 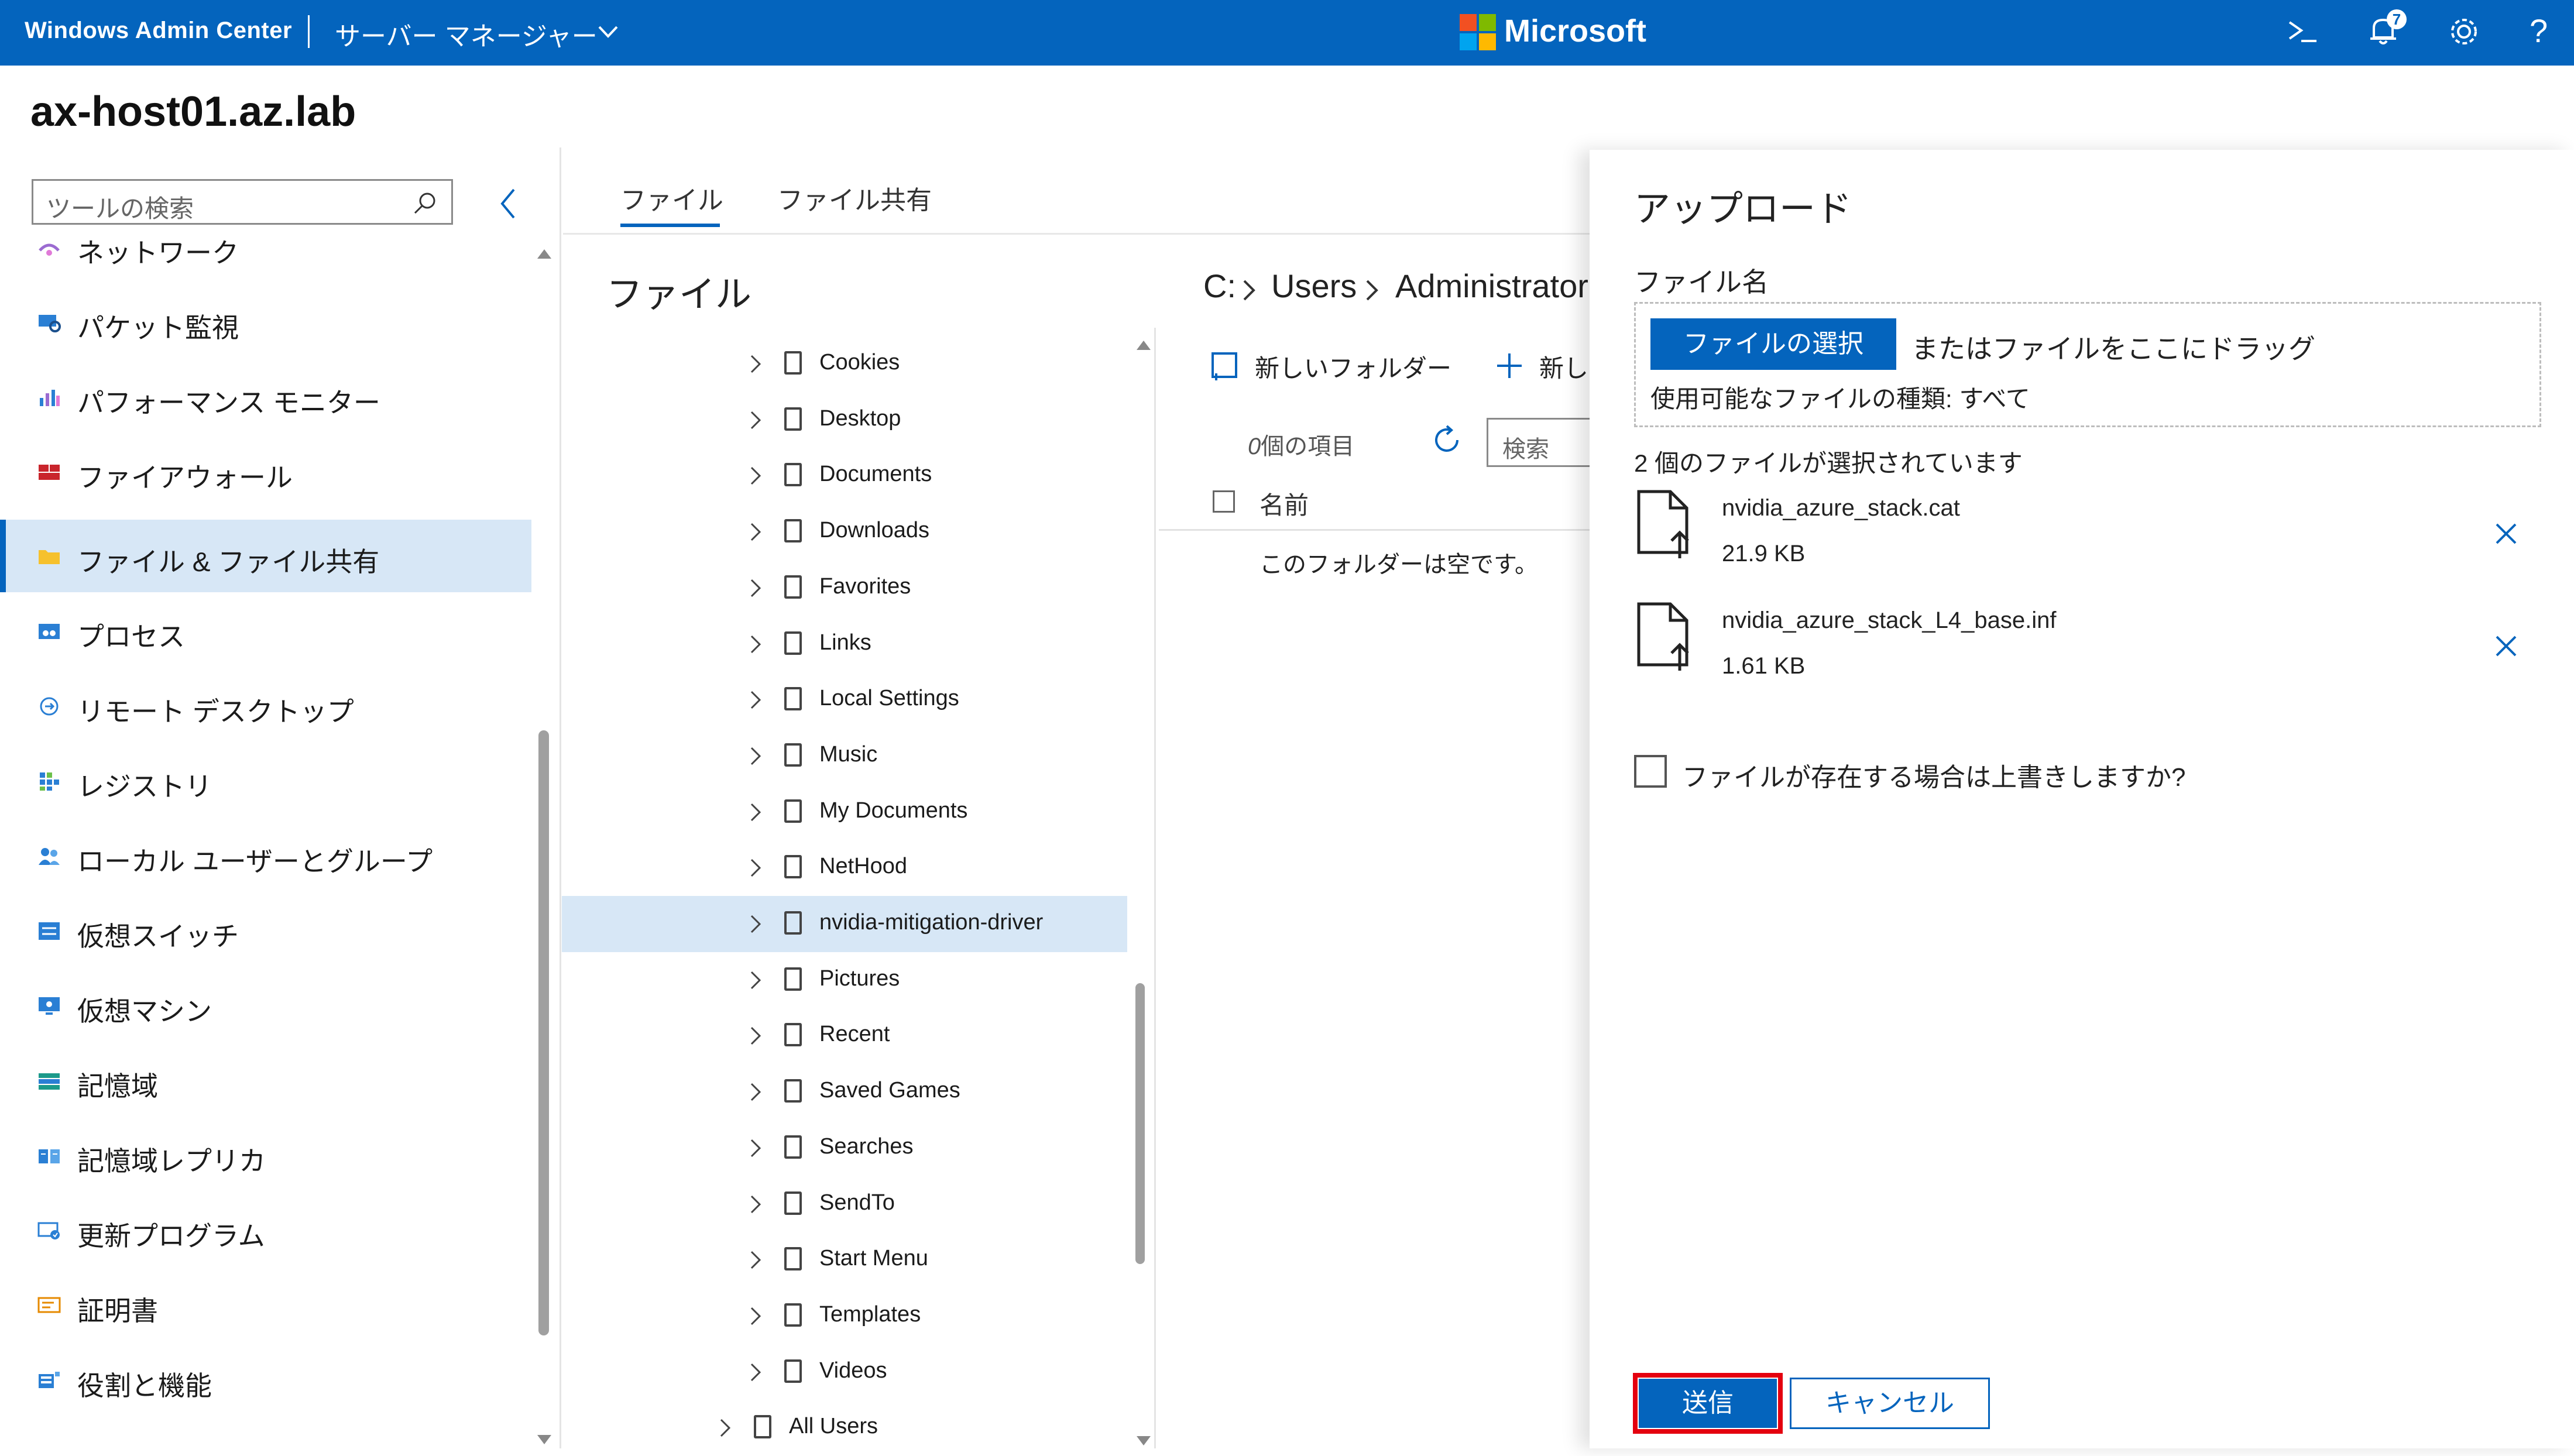 I want to click on tree-item: Start Menu, so click(x=844, y=1260).